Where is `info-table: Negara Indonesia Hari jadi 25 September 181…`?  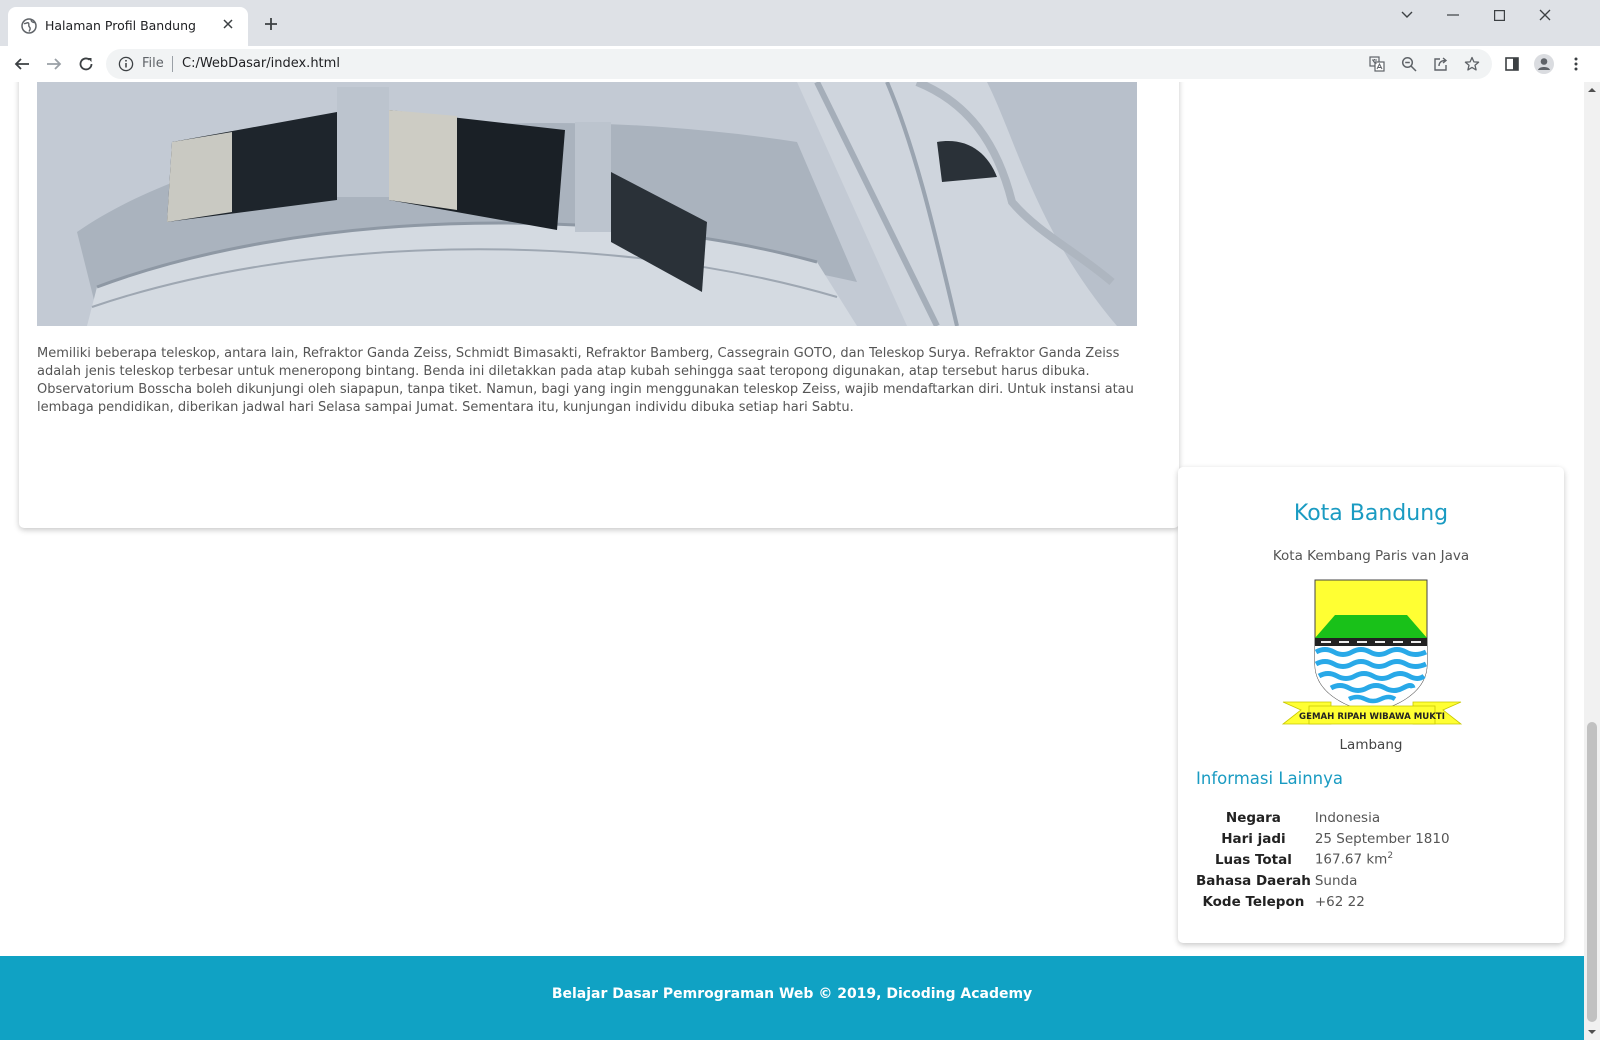 info-table: Negara Indonesia Hari jadi 25 September 181… is located at coordinates (1323, 859).